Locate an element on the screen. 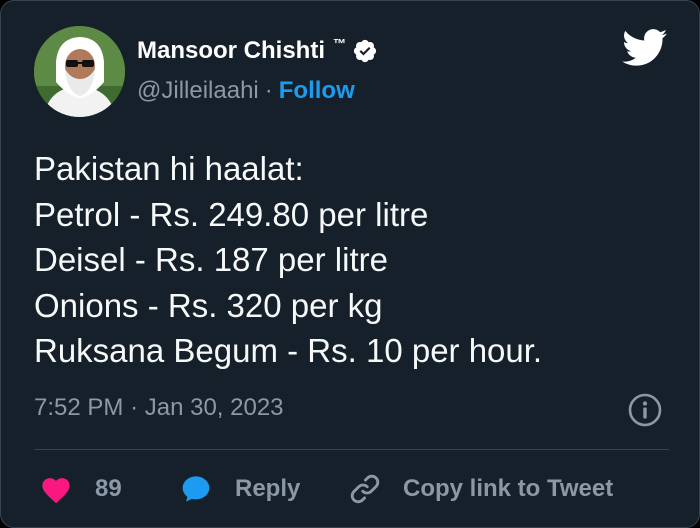 This screenshot has height=528, width=700. trademark-symbol: ™ is located at coordinates (340, 43).